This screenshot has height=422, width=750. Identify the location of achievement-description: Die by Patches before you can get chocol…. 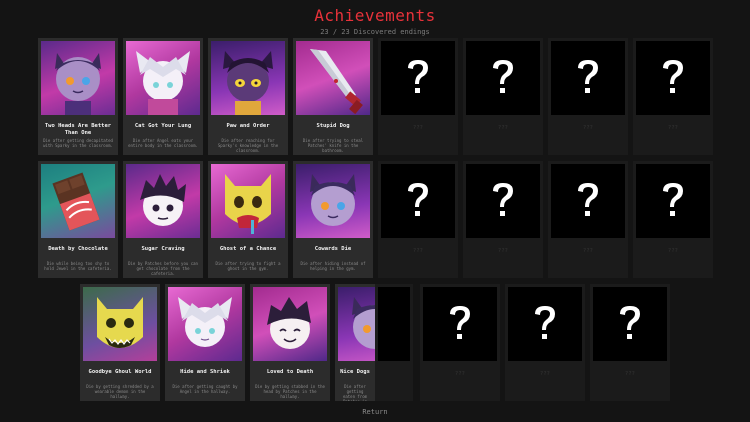
(163, 268).